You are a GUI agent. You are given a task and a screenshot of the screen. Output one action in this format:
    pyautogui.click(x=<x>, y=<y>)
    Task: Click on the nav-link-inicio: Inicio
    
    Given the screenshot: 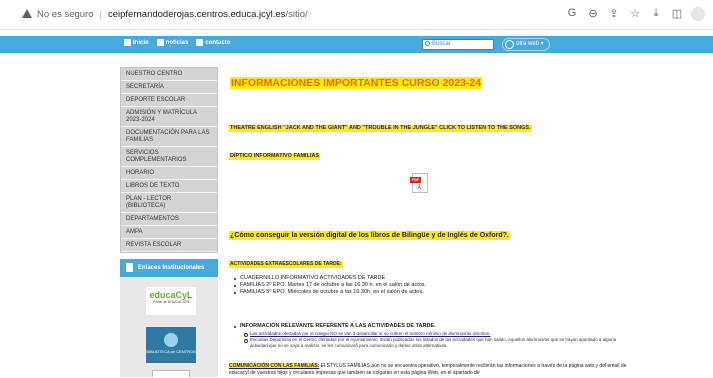 What is the action you would take?
    pyautogui.click(x=136, y=42)
    